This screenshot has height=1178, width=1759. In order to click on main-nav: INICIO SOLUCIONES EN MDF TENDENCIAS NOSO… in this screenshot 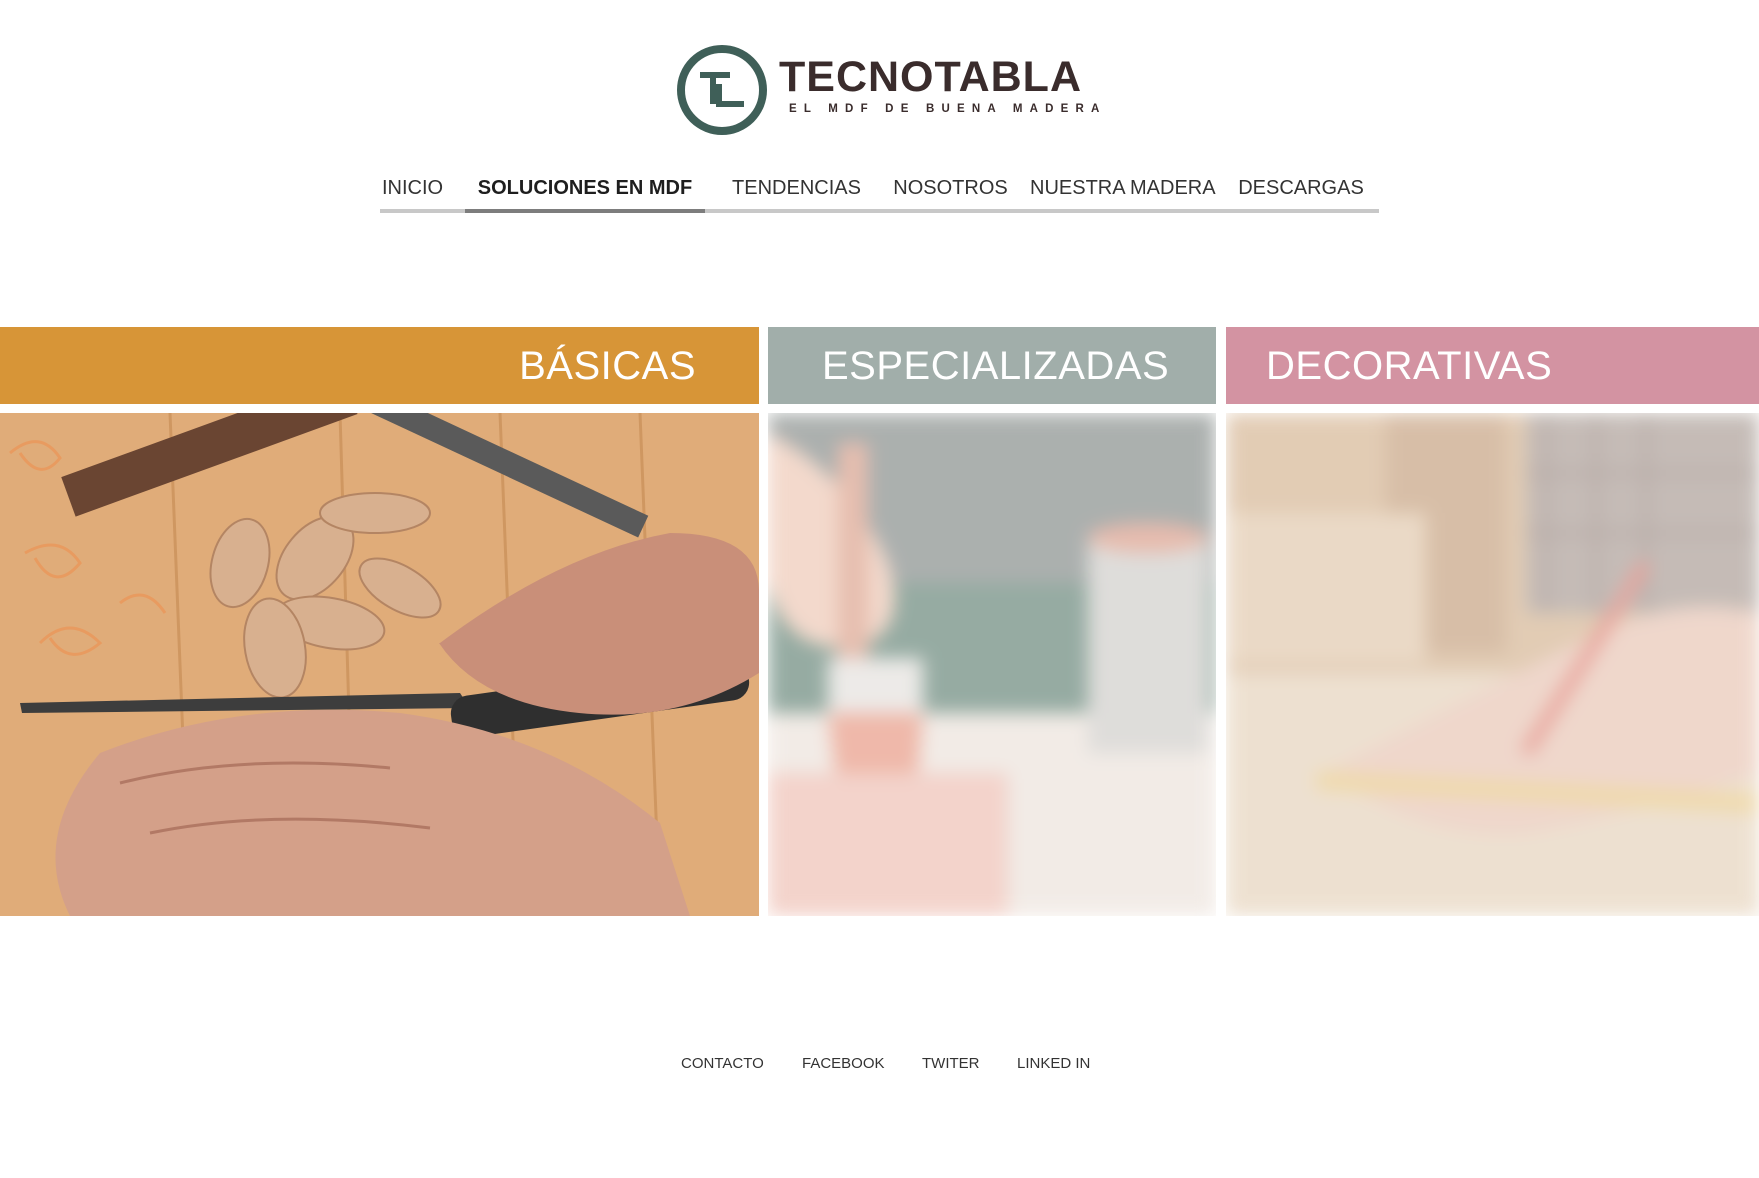, I will do `click(879, 190)`.